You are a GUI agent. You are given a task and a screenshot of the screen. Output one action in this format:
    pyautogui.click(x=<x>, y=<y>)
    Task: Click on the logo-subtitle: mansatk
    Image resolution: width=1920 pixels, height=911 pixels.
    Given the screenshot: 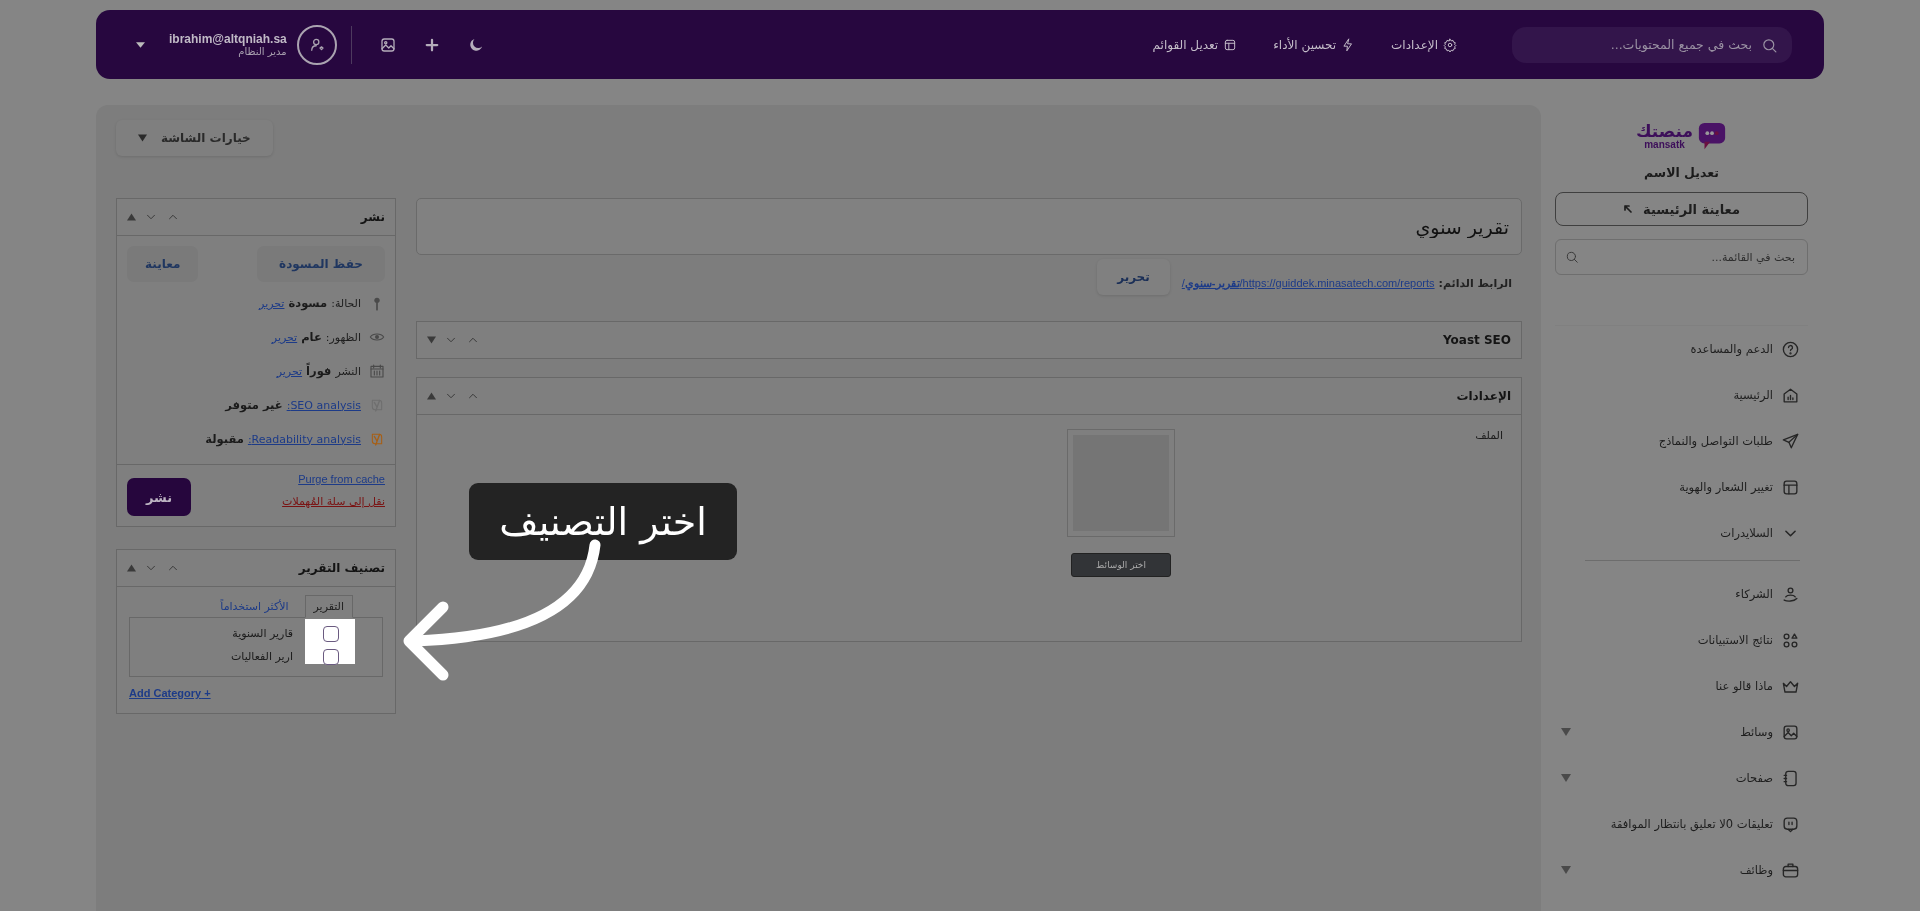 What is the action you would take?
    pyautogui.click(x=1664, y=144)
    